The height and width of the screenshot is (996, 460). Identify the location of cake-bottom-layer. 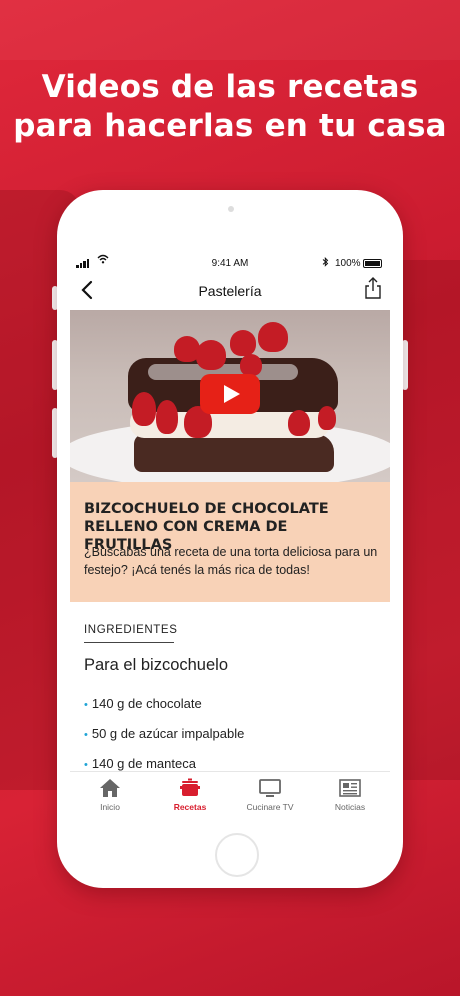
(234, 453).